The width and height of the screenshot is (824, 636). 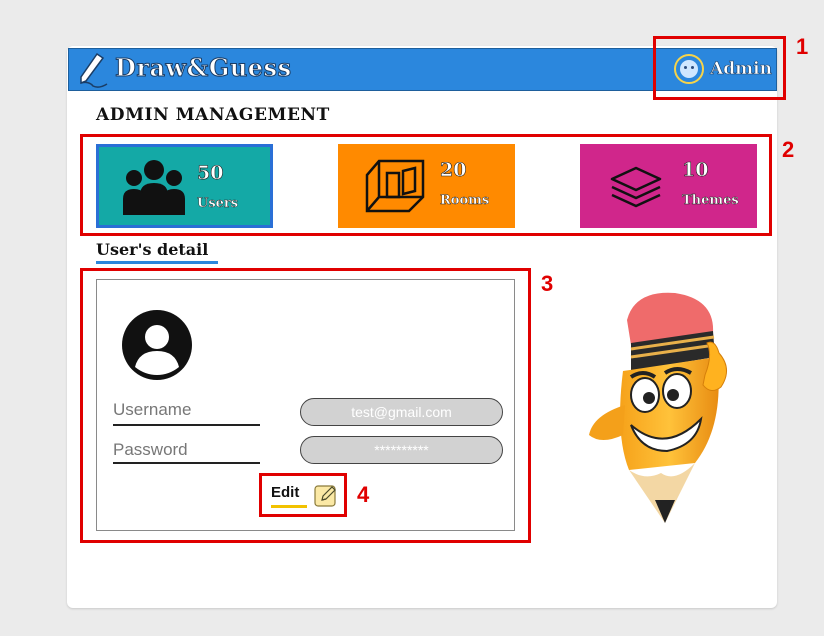 What do you see at coordinates (658, 407) in the screenshot?
I see `pencil-mascot-image` at bounding box center [658, 407].